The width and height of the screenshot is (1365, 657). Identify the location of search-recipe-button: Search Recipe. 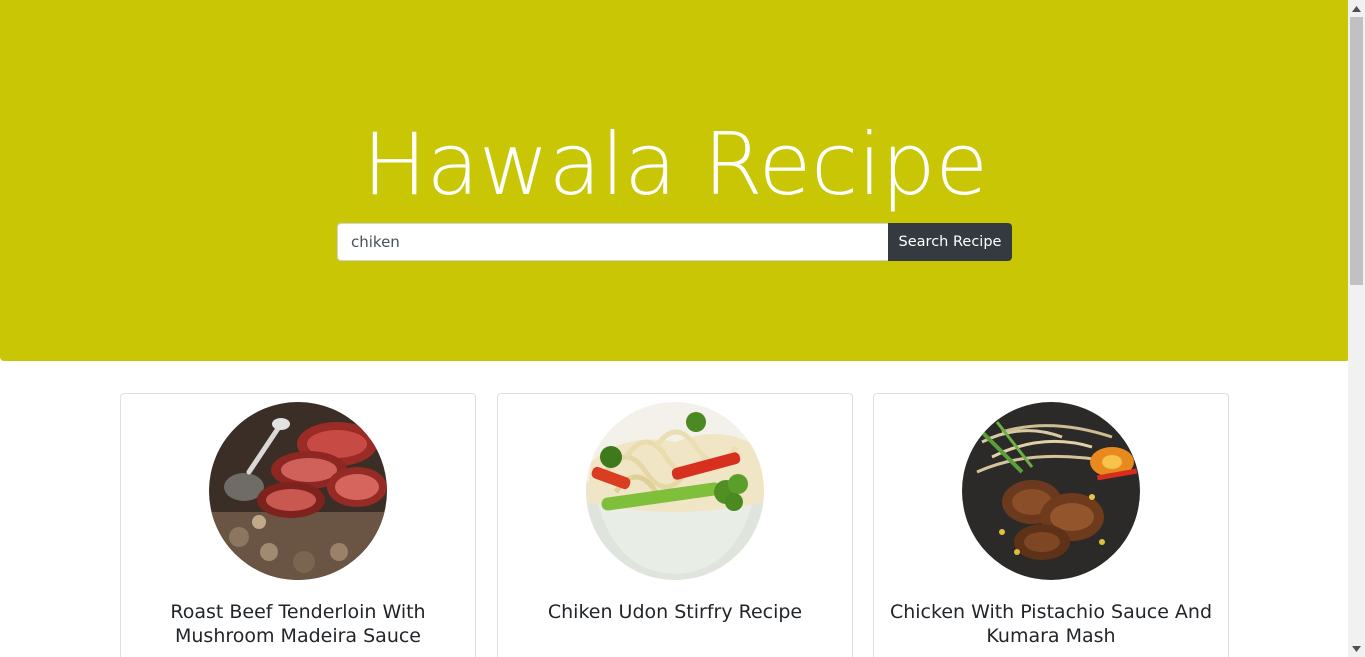
(950, 242).